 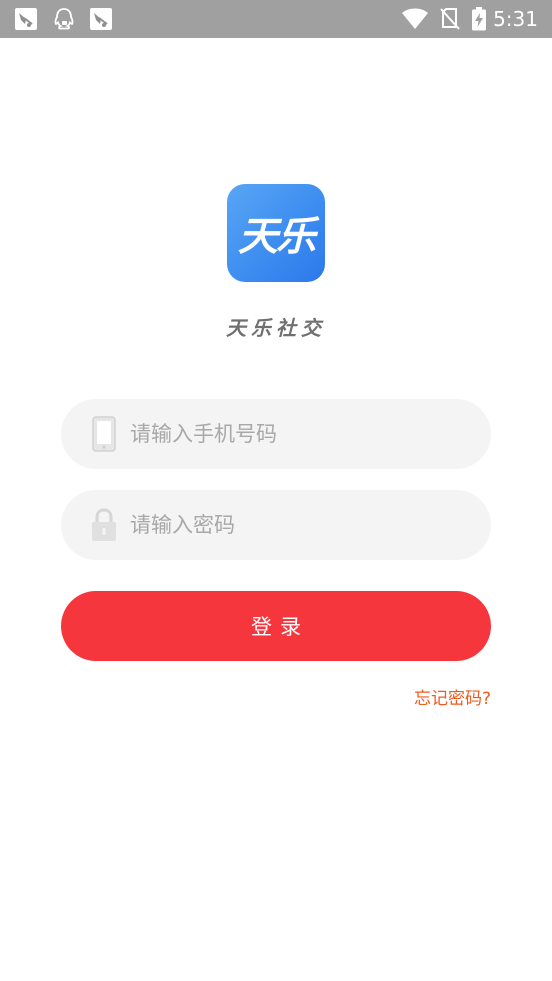 What do you see at coordinates (452, 696) in the screenshot?
I see `forgot-password-link: 忘记密码?` at bounding box center [452, 696].